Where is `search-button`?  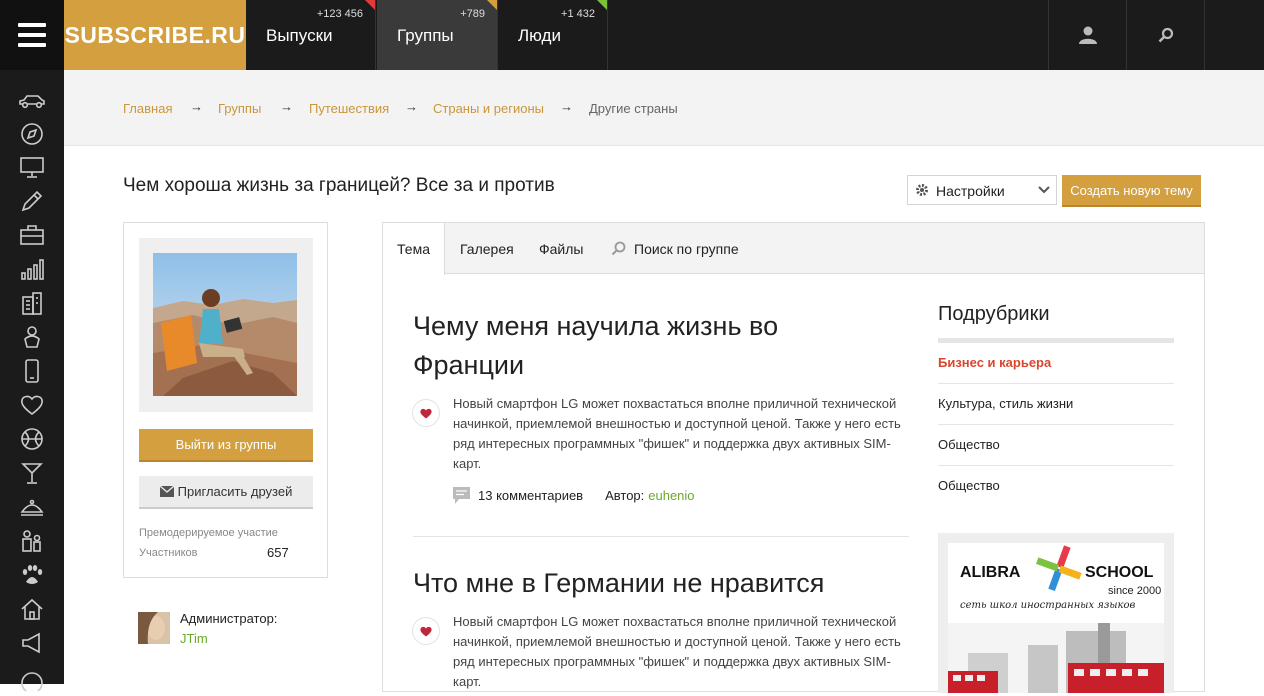 search-button is located at coordinates (1165, 35).